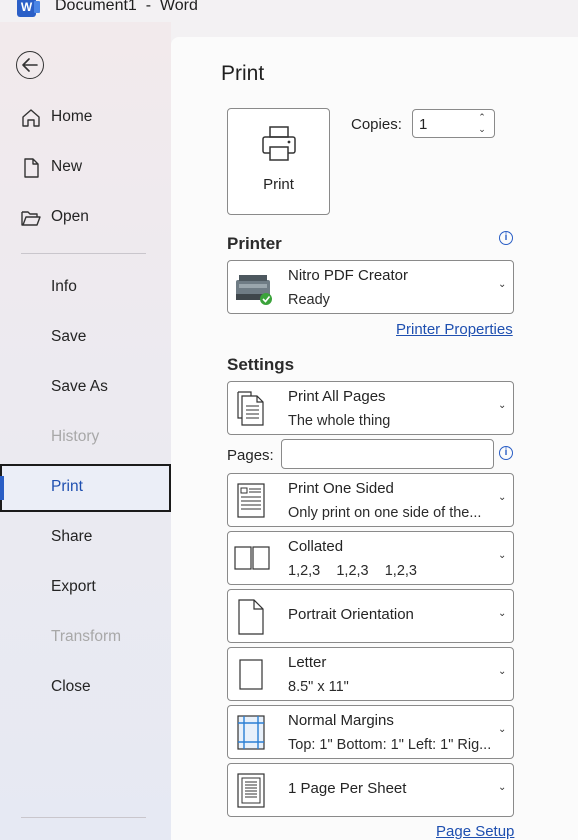 The width and height of the screenshot is (578, 840). What do you see at coordinates (289, 11) in the screenshot?
I see `title-bar: W Document1 - Word` at bounding box center [289, 11].